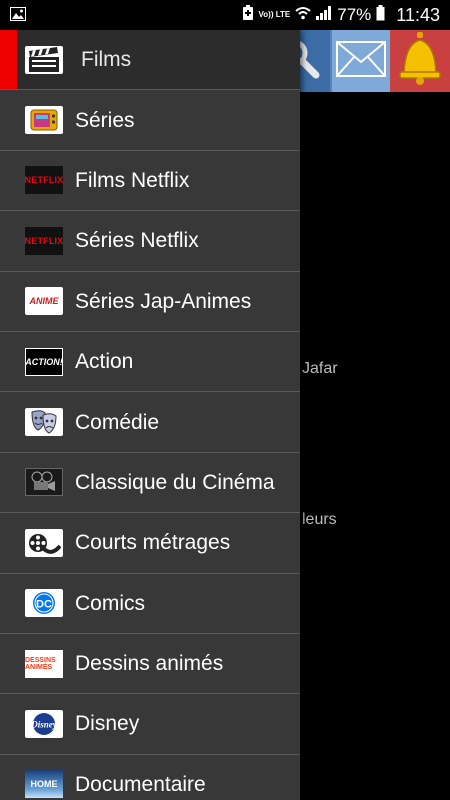 Image resolution: width=450 pixels, height=800 pixels. What do you see at coordinates (107, 724) in the screenshot?
I see `drawer-item-label: Disney` at bounding box center [107, 724].